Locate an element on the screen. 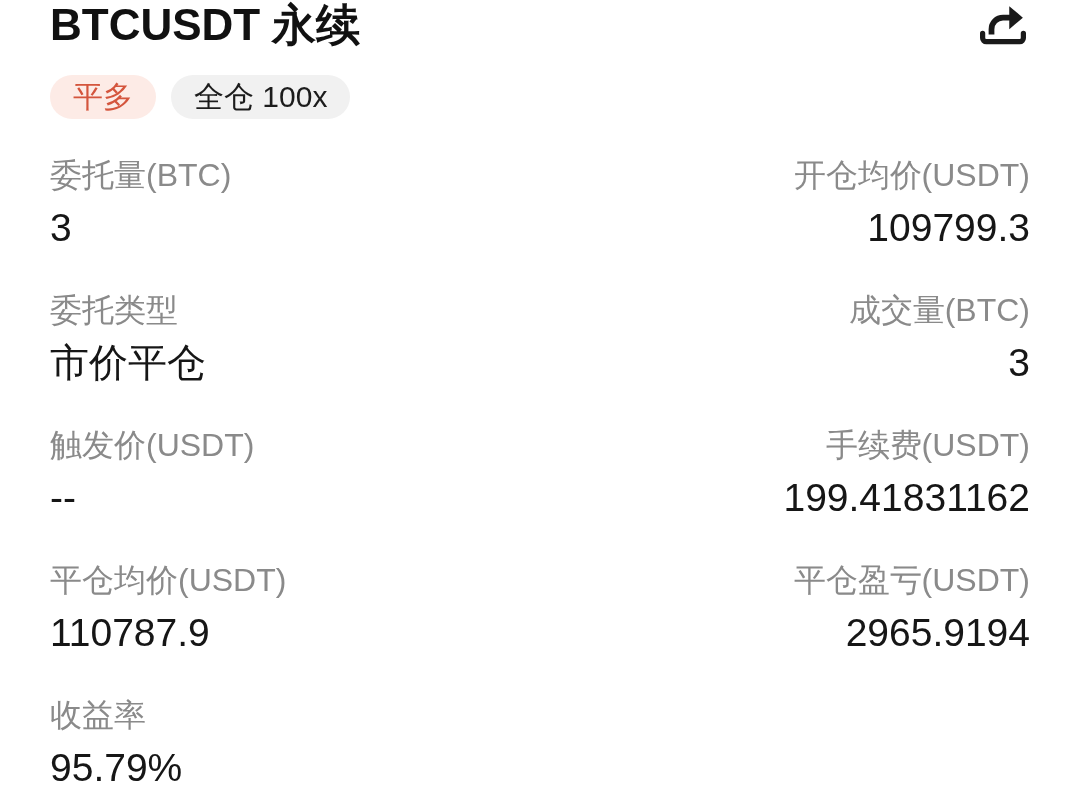 This screenshot has height=802, width=1080. share-button is located at coordinates (1003, 25).